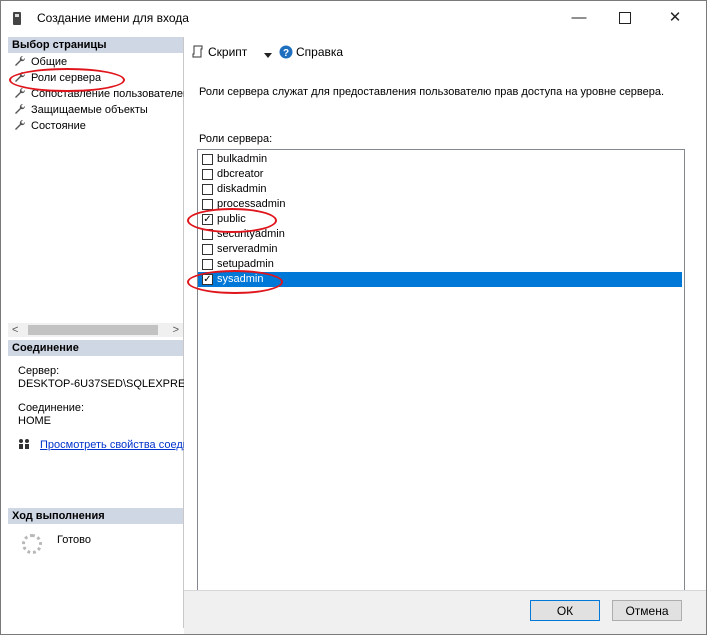 Image resolution: width=707 pixels, height=635 pixels. I want to click on connection-value: HOME, so click(34, 421).